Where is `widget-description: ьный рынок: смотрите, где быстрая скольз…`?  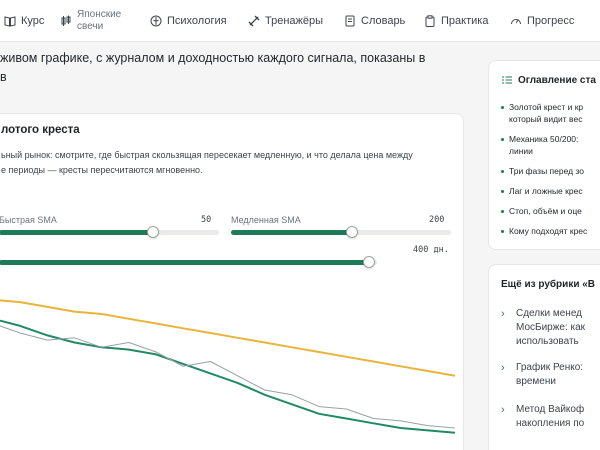
widget-description: ьный рынок: смотрите, где быстрая скольз… is located at coordinates (226, 163).